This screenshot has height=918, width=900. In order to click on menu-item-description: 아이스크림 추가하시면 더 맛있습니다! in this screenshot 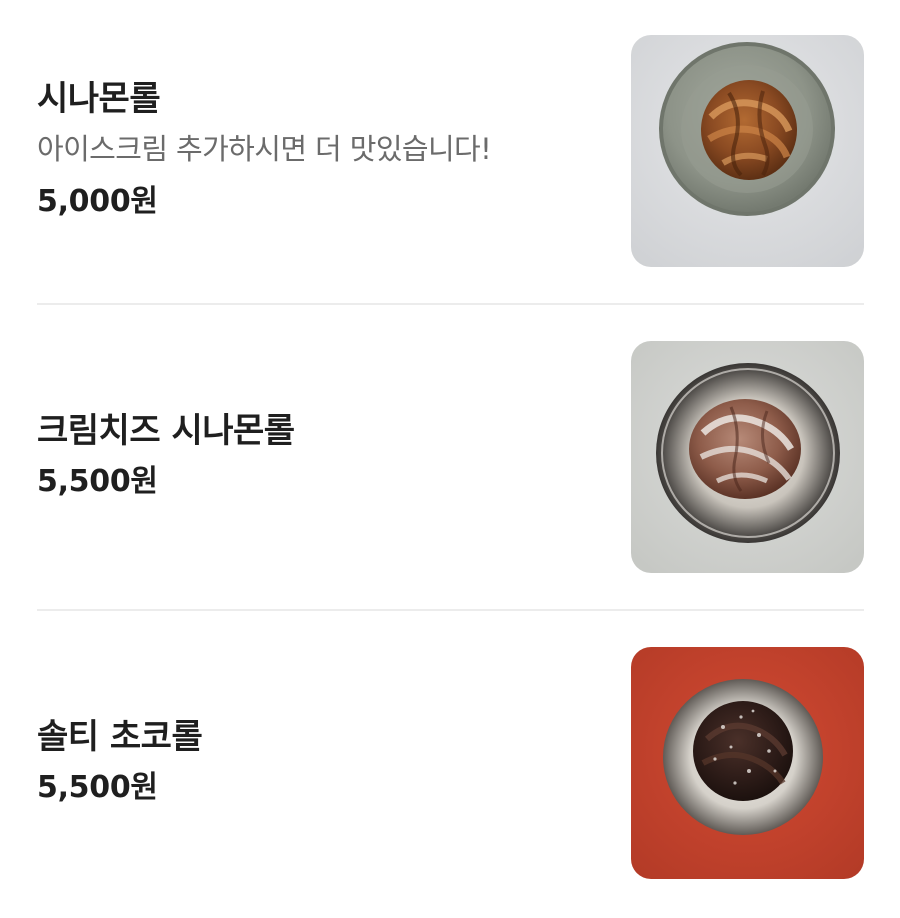, I will do `click(264, 149)`.